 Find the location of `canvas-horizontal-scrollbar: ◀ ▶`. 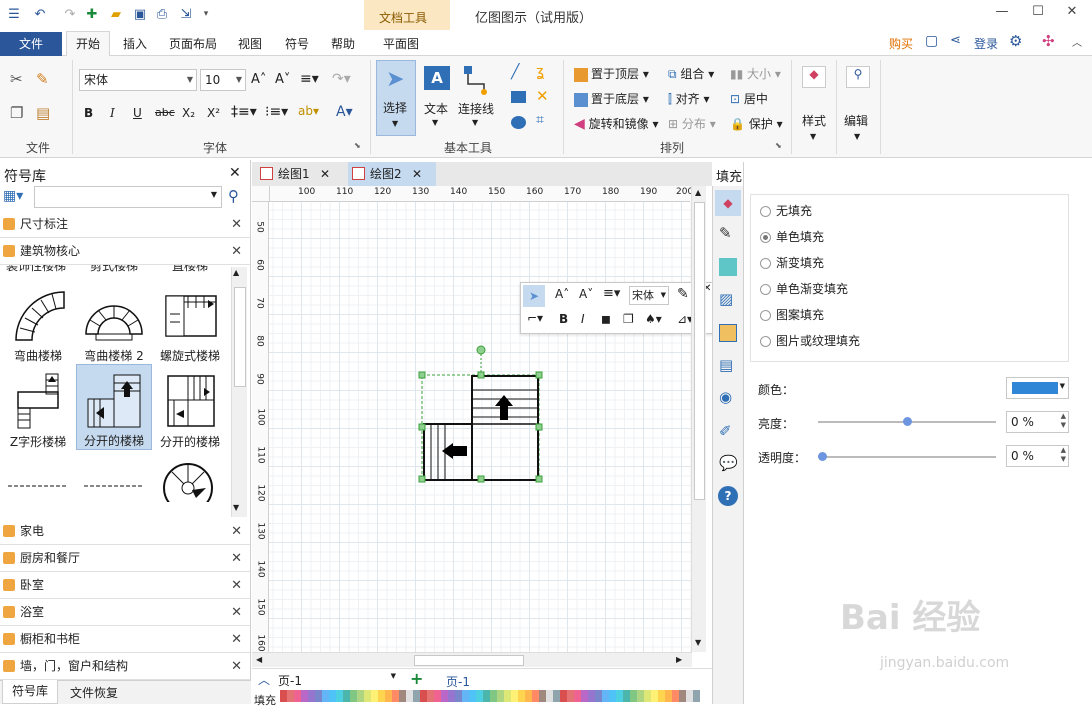

canvas-horizontal-scrollbar: ◀ ▶ is located at coordinates (472, 659).